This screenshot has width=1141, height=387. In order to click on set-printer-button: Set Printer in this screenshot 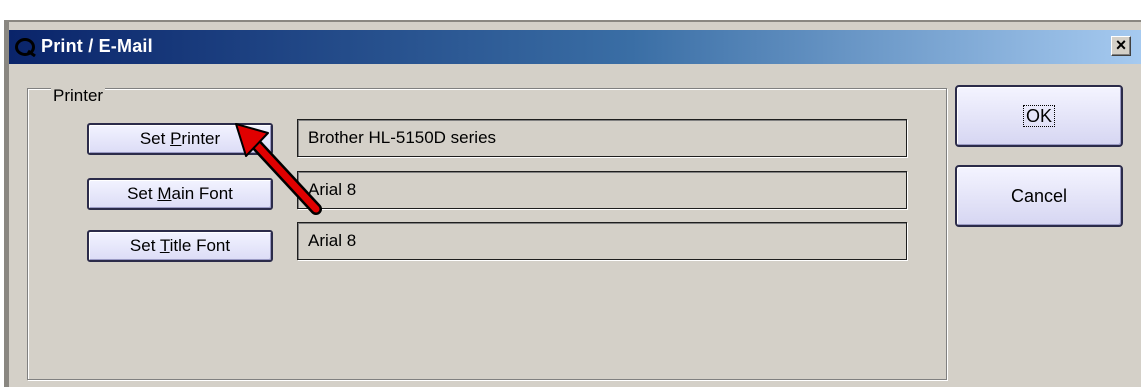, I will do `click(180, 139)`.